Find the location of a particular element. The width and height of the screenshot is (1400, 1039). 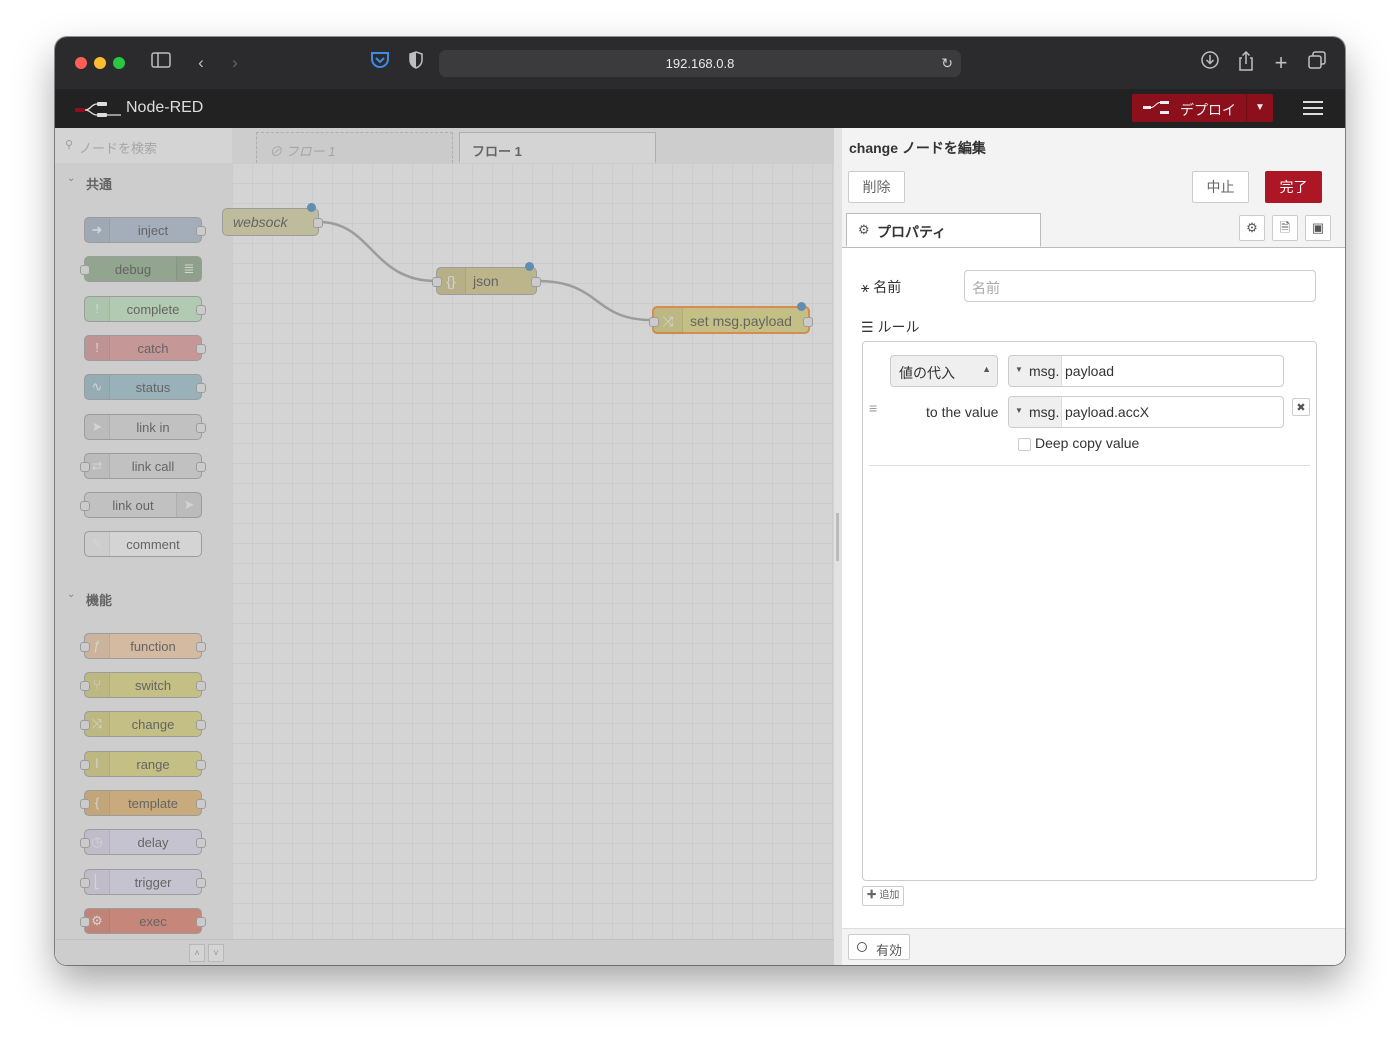

address-bar: 192.168.0.8 ↻ is located at coordinates (700, 63).